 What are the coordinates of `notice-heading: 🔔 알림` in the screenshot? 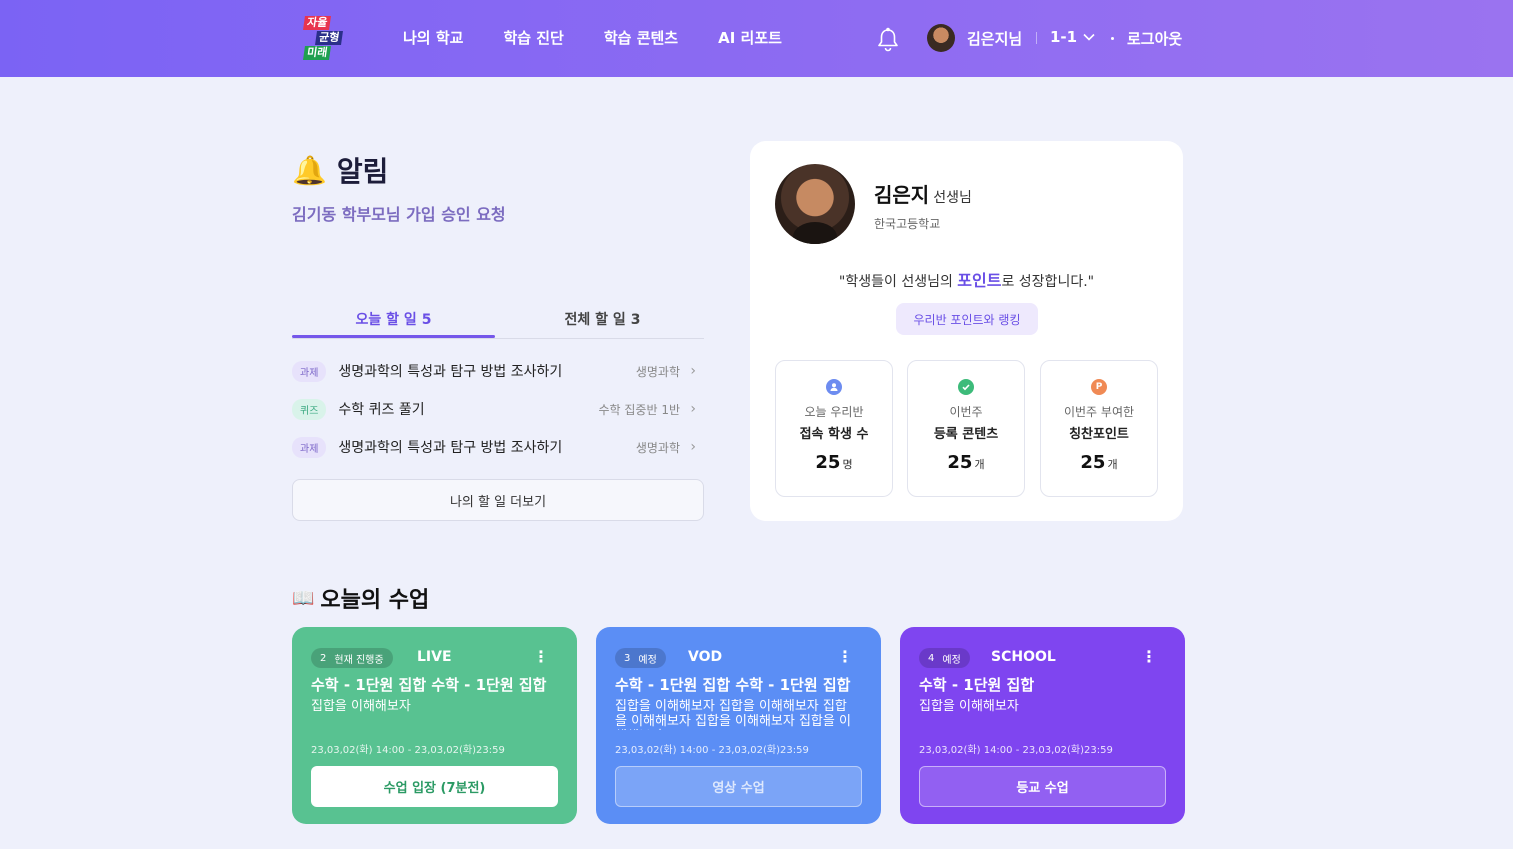 It's located at (340, 170).